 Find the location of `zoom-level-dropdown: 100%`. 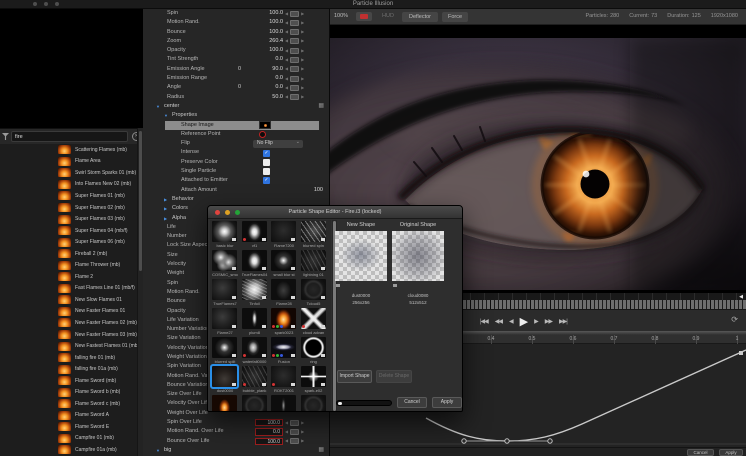

zoom-level-dropdown: 100% is located at coordinates (341, 16).